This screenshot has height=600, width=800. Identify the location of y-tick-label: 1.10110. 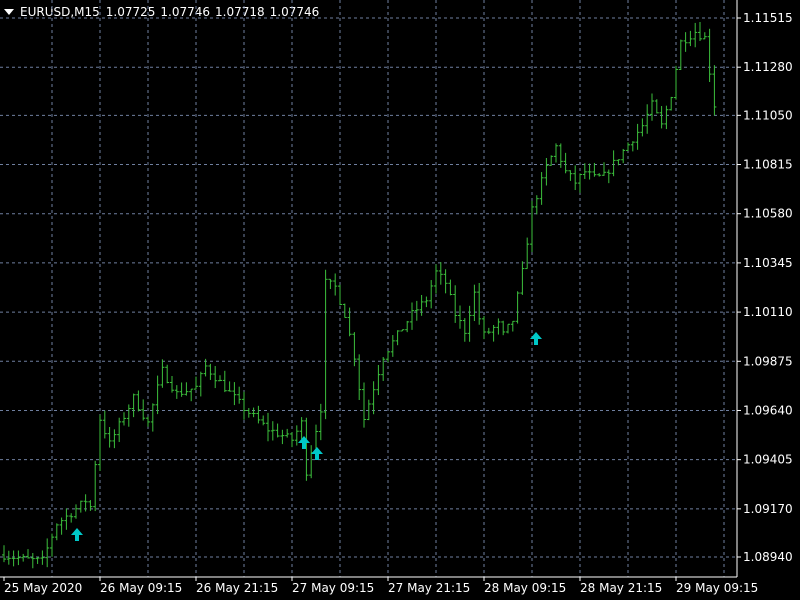
(768, 312).